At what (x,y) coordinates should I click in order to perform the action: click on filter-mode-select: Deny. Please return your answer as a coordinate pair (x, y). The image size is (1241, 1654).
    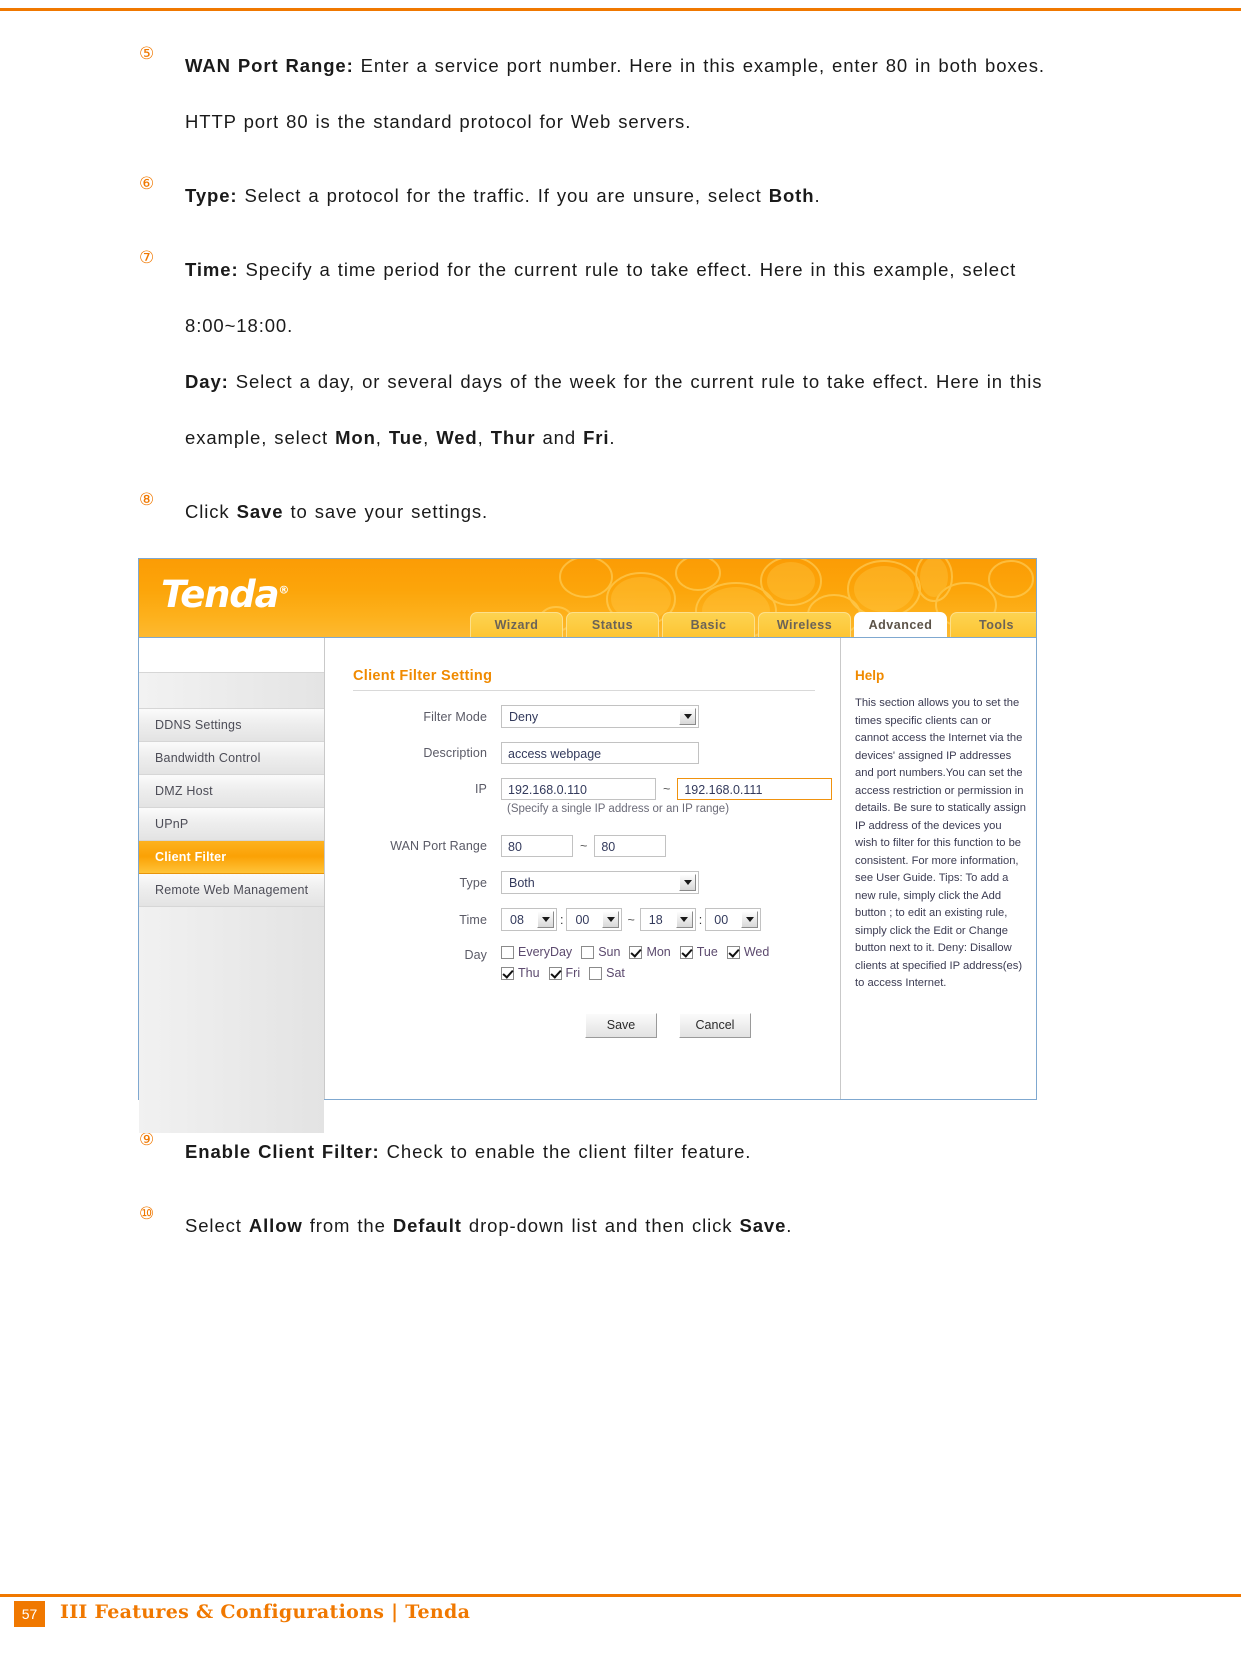
    Looking at the image, I should click on (600, 716).